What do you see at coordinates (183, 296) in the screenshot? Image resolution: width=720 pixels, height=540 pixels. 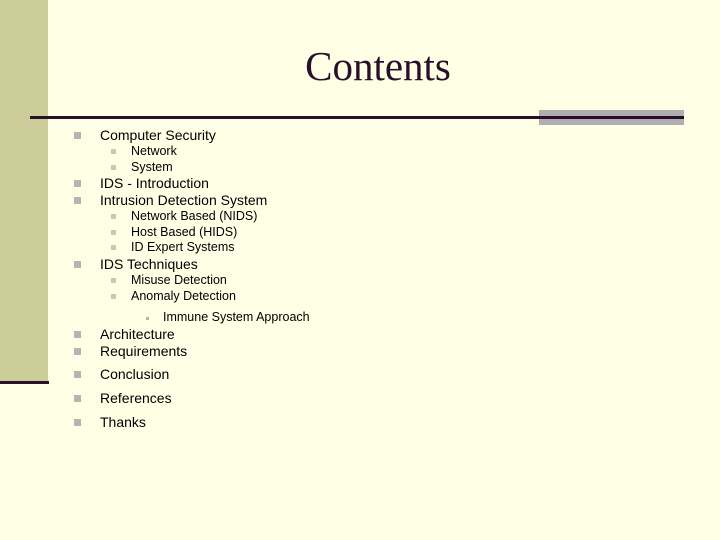 I see `list-item: Anomaly Detection` at bounding box center [183, 296].